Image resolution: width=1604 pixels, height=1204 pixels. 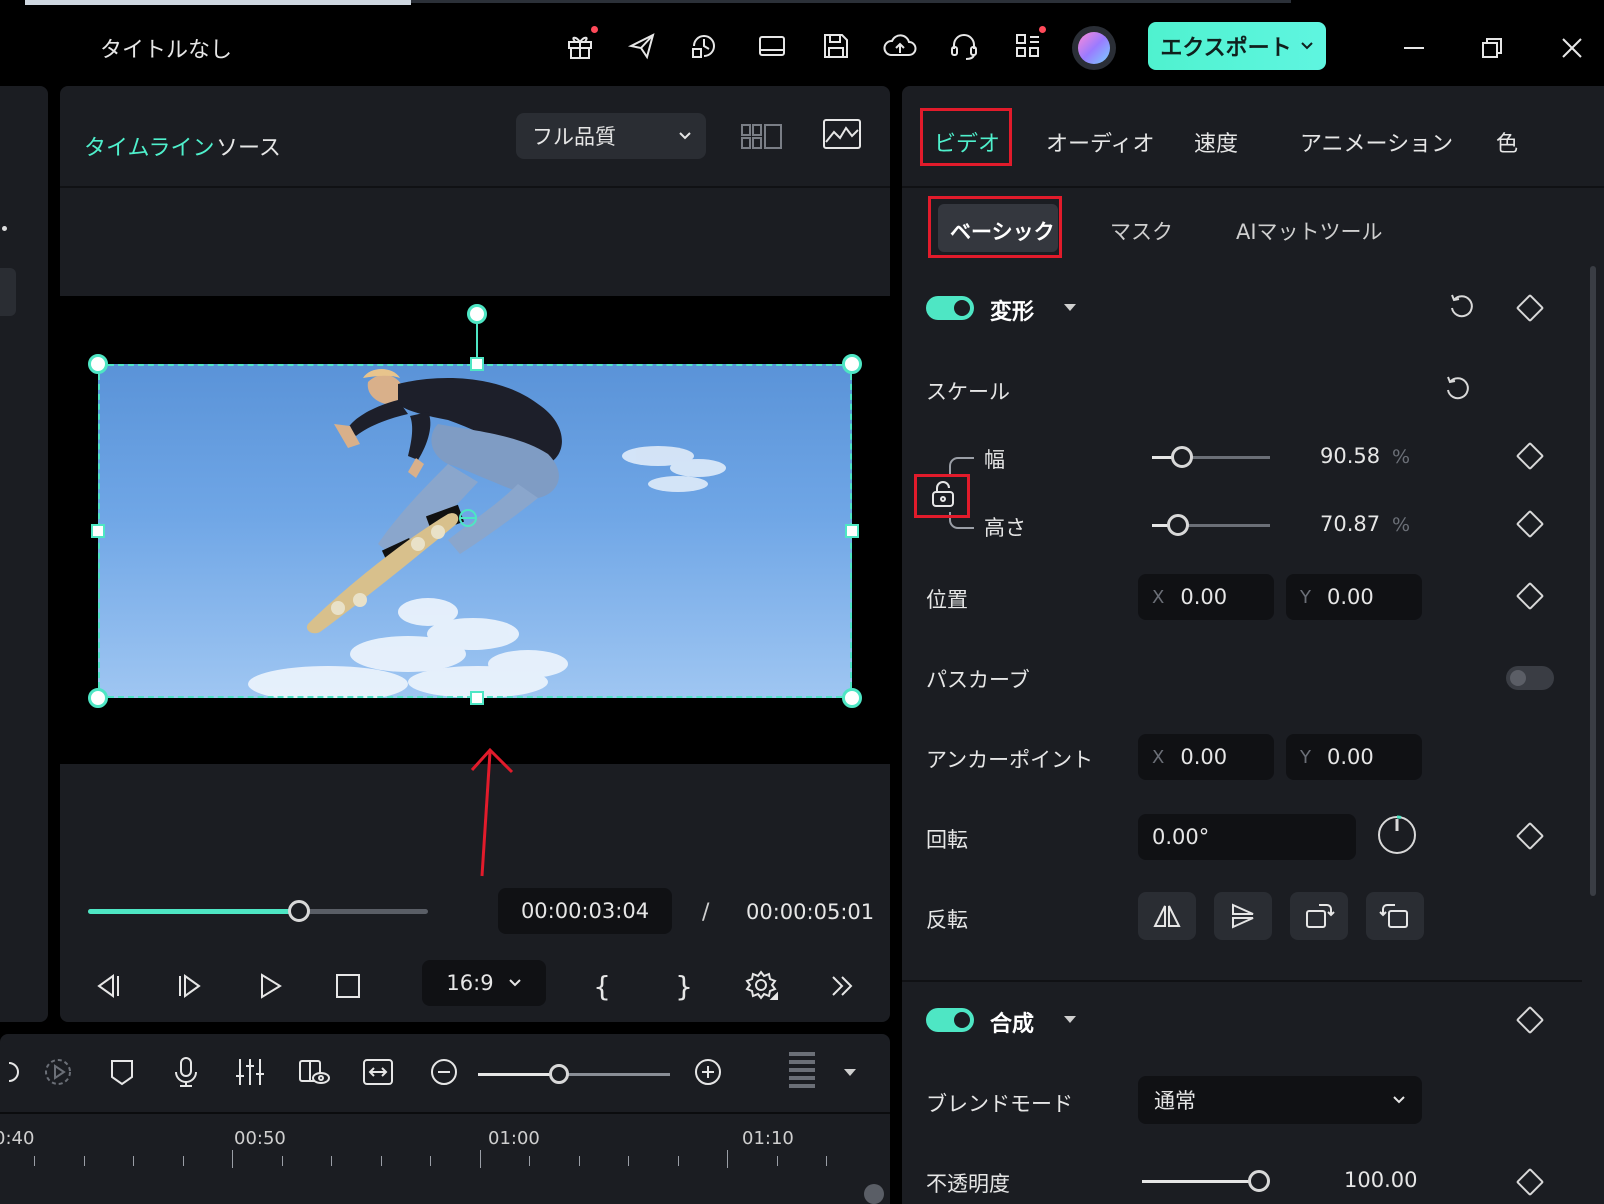 I want to click on fit-timeline-icon, so click(x=378, y=1072).